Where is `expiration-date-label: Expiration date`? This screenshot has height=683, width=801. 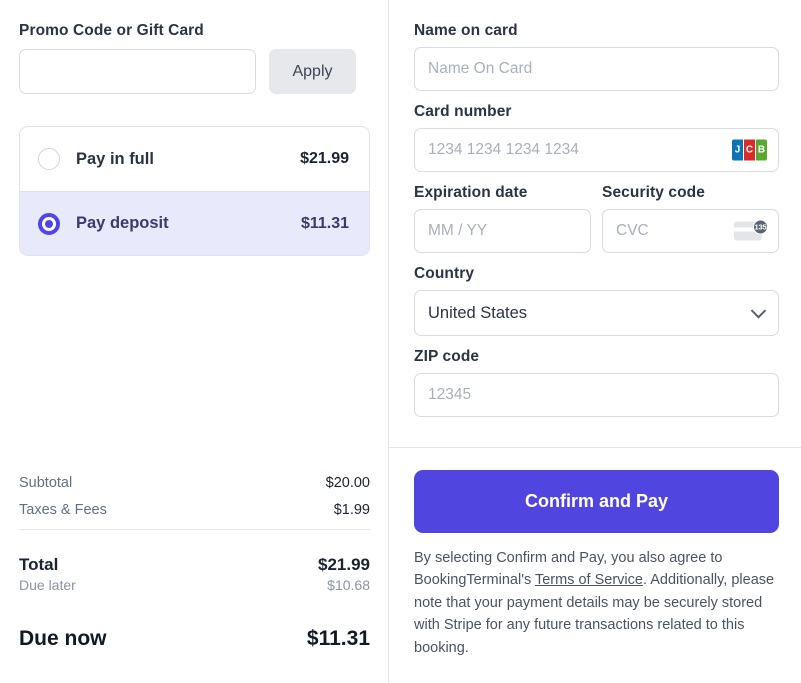
expiration-date-label: Expiration date is located at coordinates (471, 192).